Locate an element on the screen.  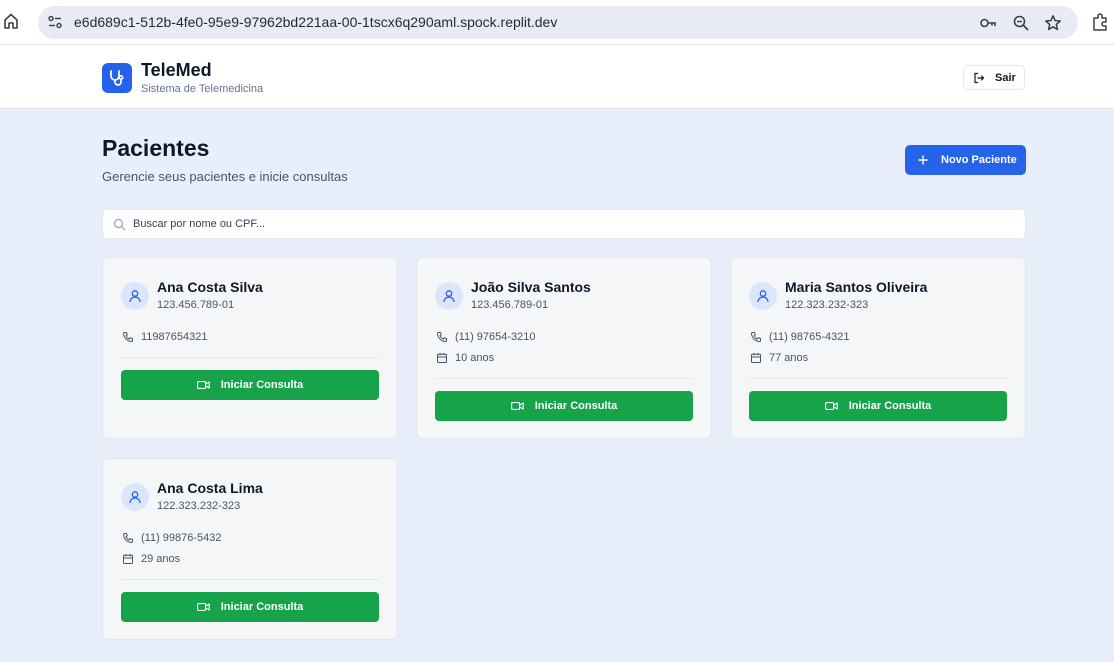
patient-phone: 11987654321 is located at coordinates (174, 337).